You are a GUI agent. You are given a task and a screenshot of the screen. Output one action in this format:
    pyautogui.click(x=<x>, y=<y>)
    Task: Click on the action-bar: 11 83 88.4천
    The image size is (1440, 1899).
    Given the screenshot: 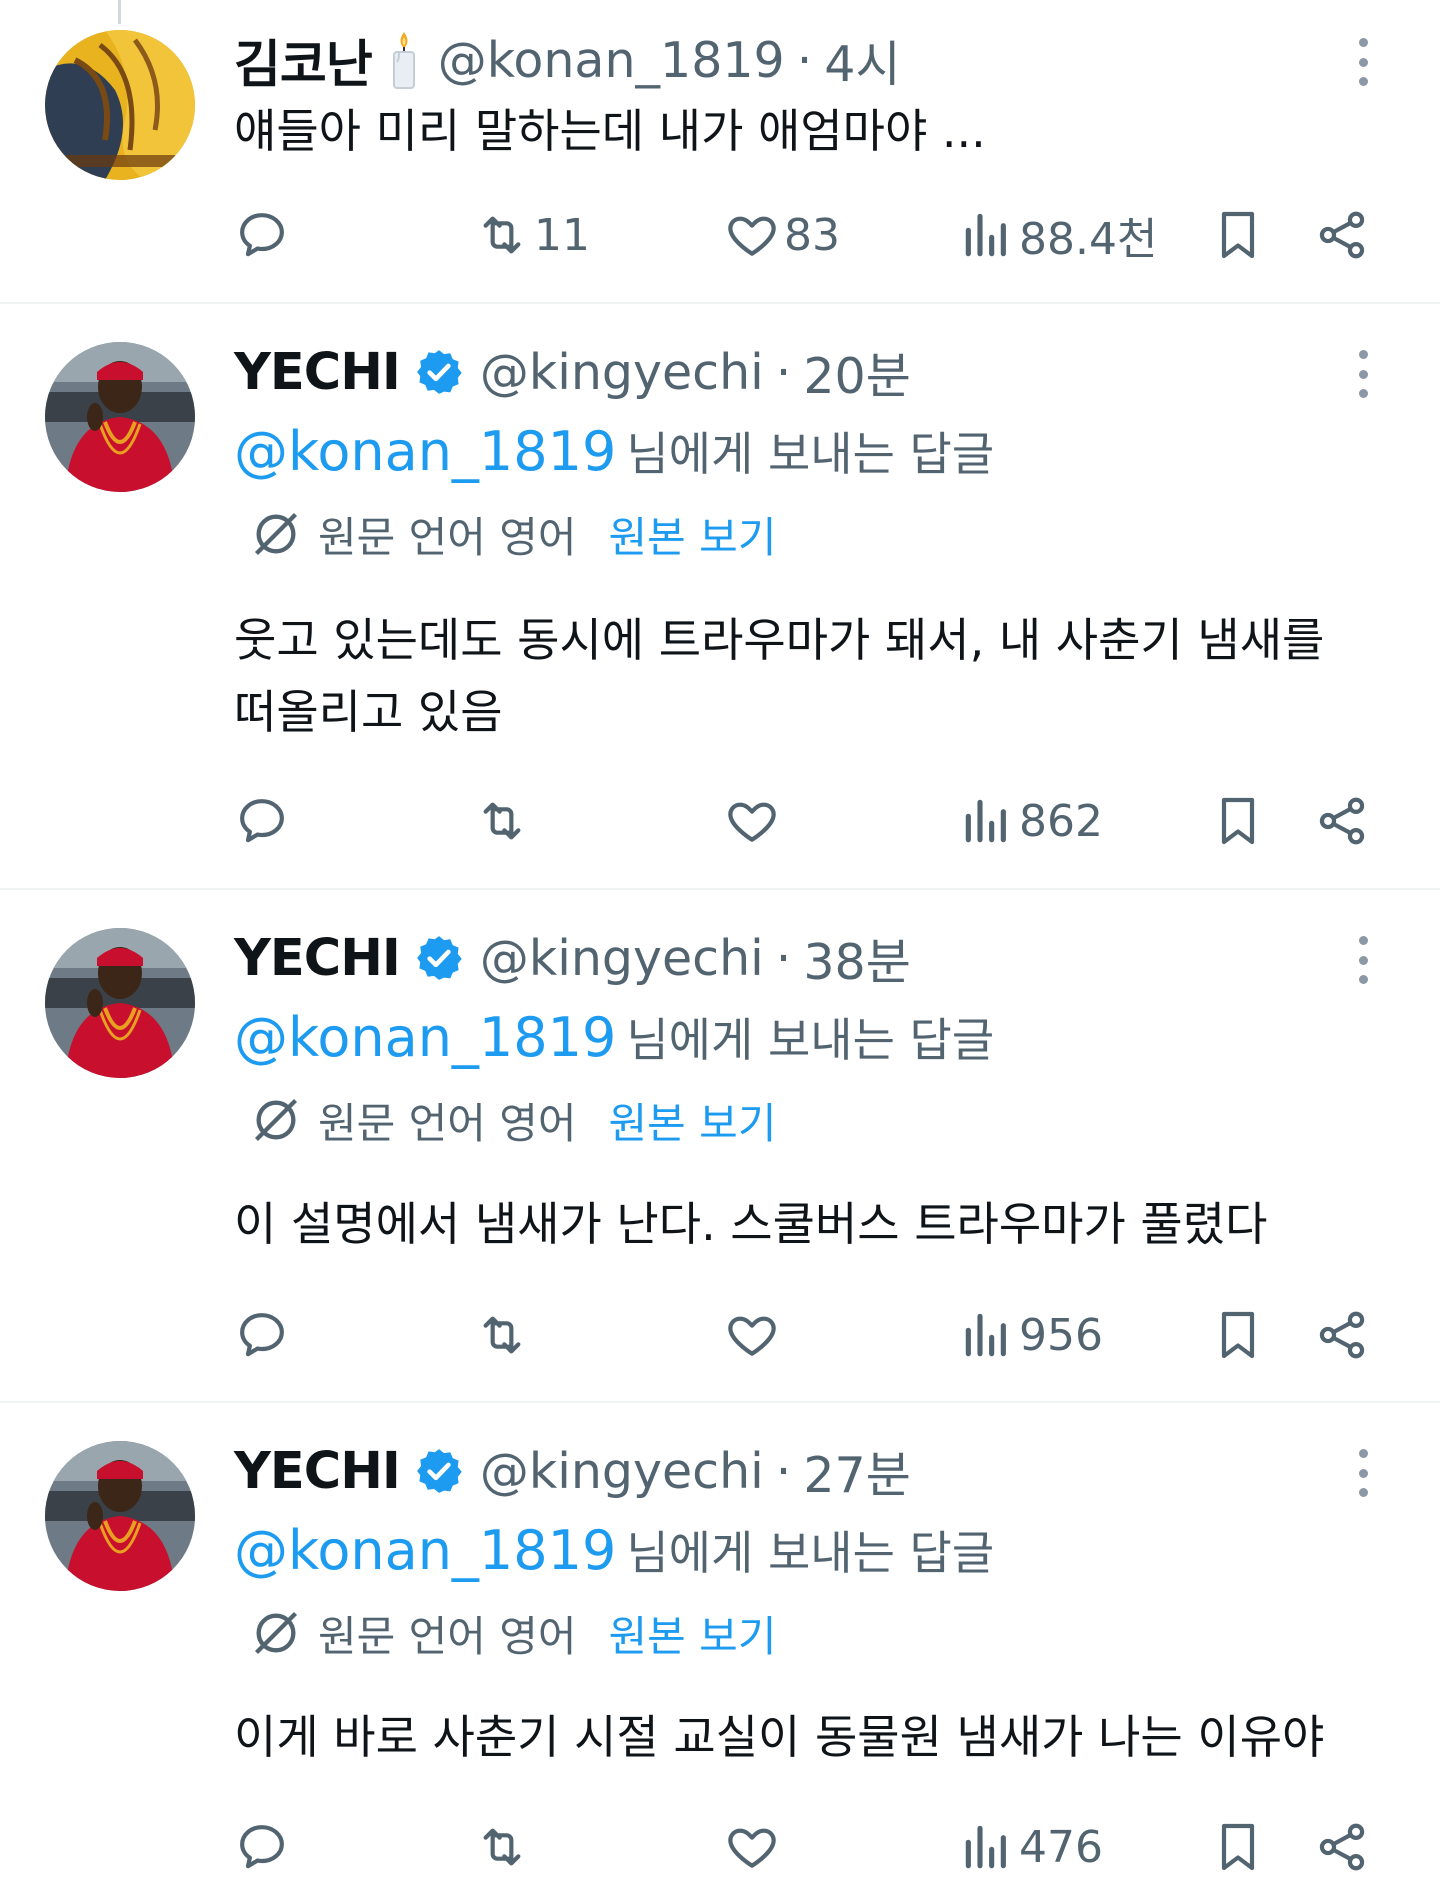 What is the action you would take?
    pyautogui.click(x=809, y=235)
    